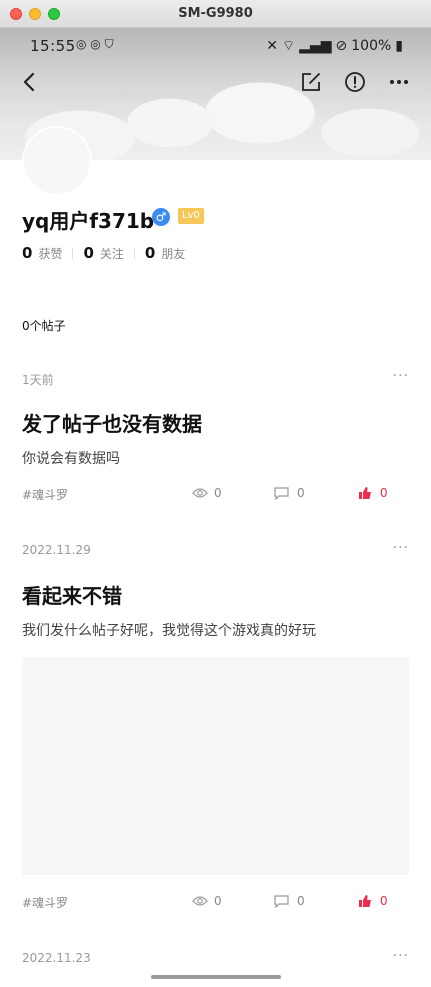 This screenshot has width=431, height=987. Describe the element at coordinates (311, 82) in the screenshot. I see `edit-icon` at that location.